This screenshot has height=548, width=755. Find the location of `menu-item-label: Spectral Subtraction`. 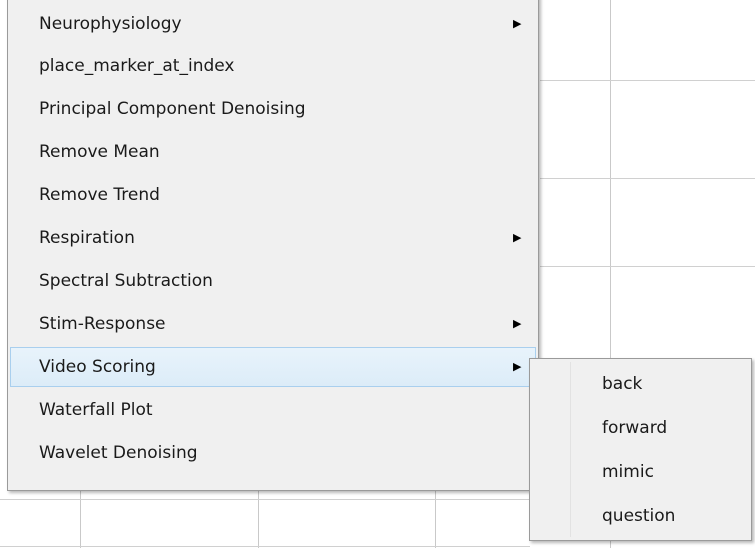

menu-item-label: Spectral Subtraction is located at coordinates (126, 281).